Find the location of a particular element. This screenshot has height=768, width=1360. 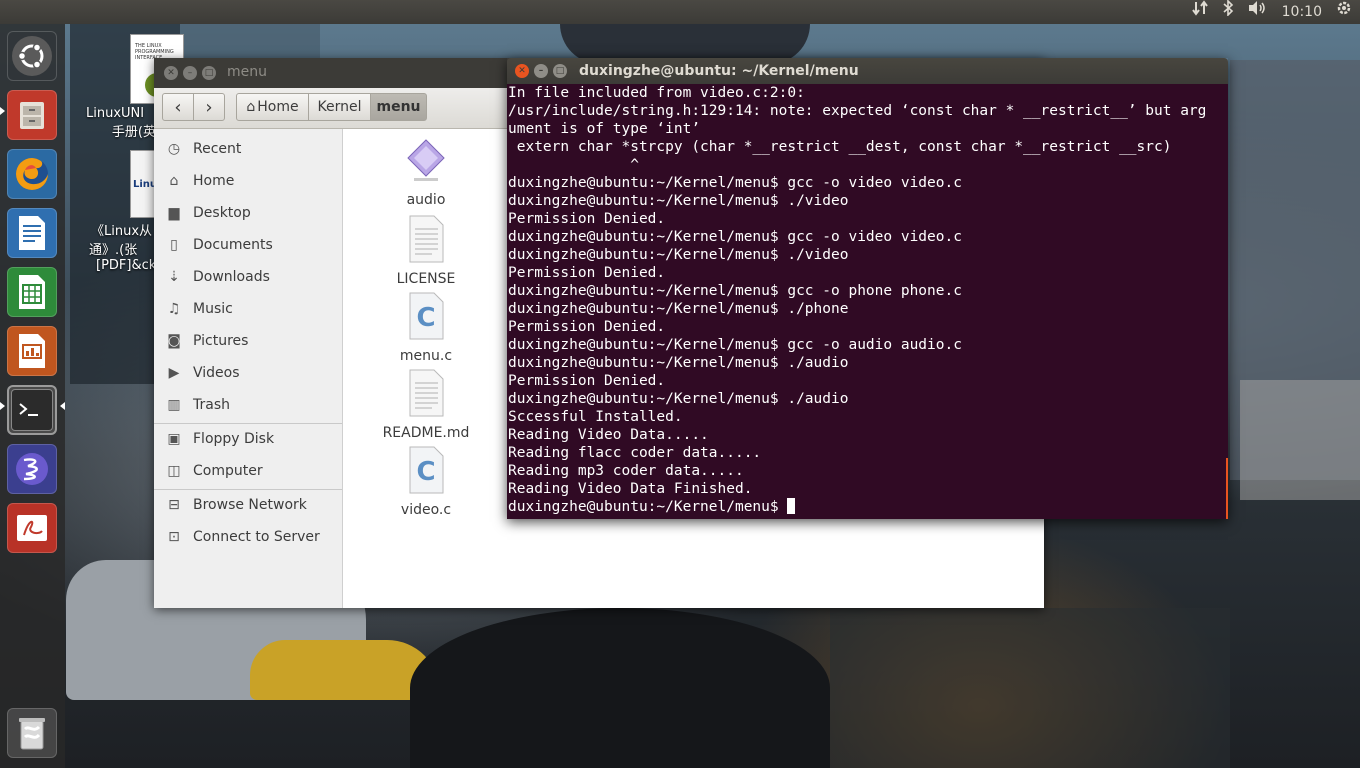

launcher-document-viewer-button is located at coordinates (32, 528).